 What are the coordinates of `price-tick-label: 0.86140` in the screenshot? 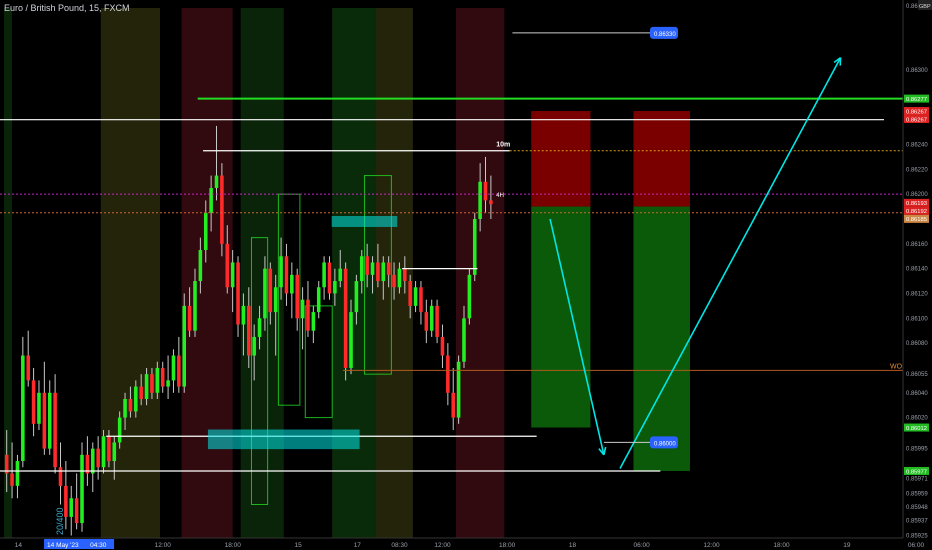 It's located at (917, 270).